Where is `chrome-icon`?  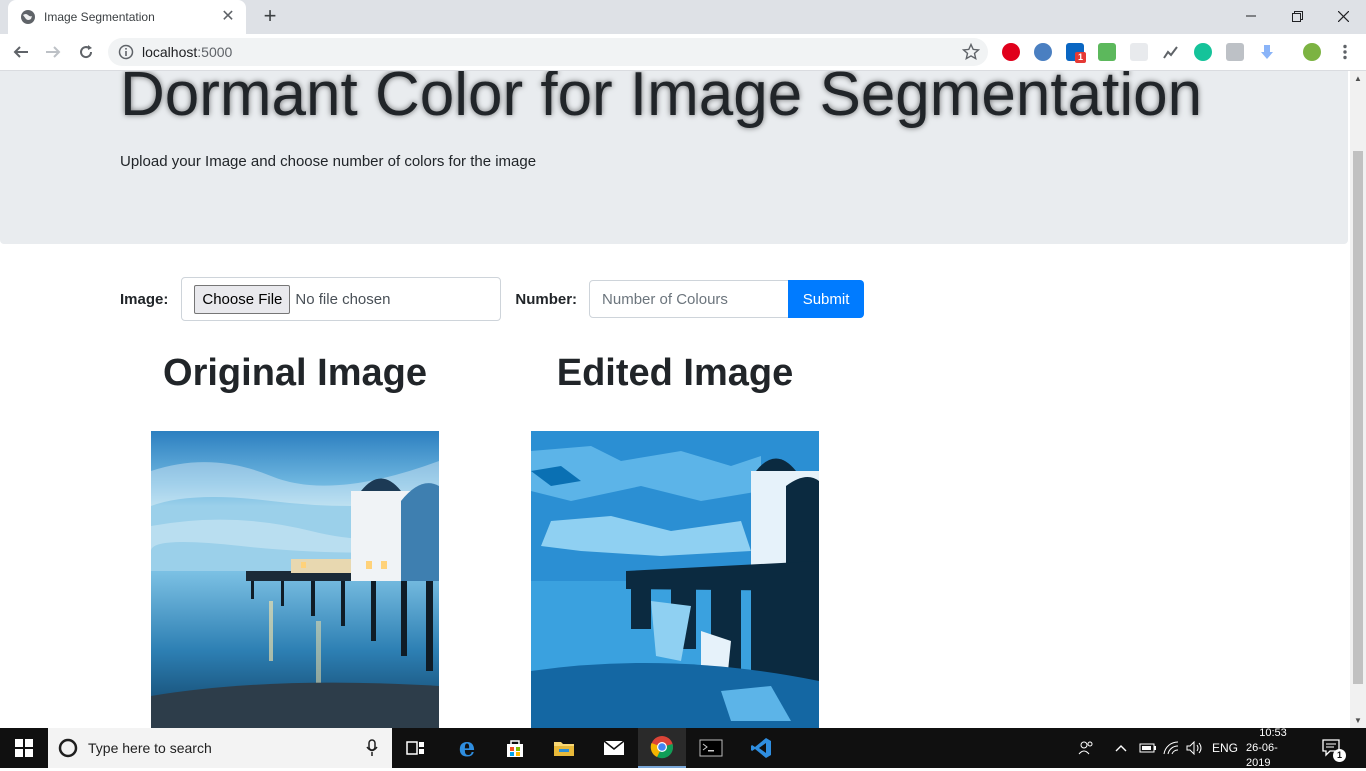
chrome-icon is located at coordinates (661, 747).